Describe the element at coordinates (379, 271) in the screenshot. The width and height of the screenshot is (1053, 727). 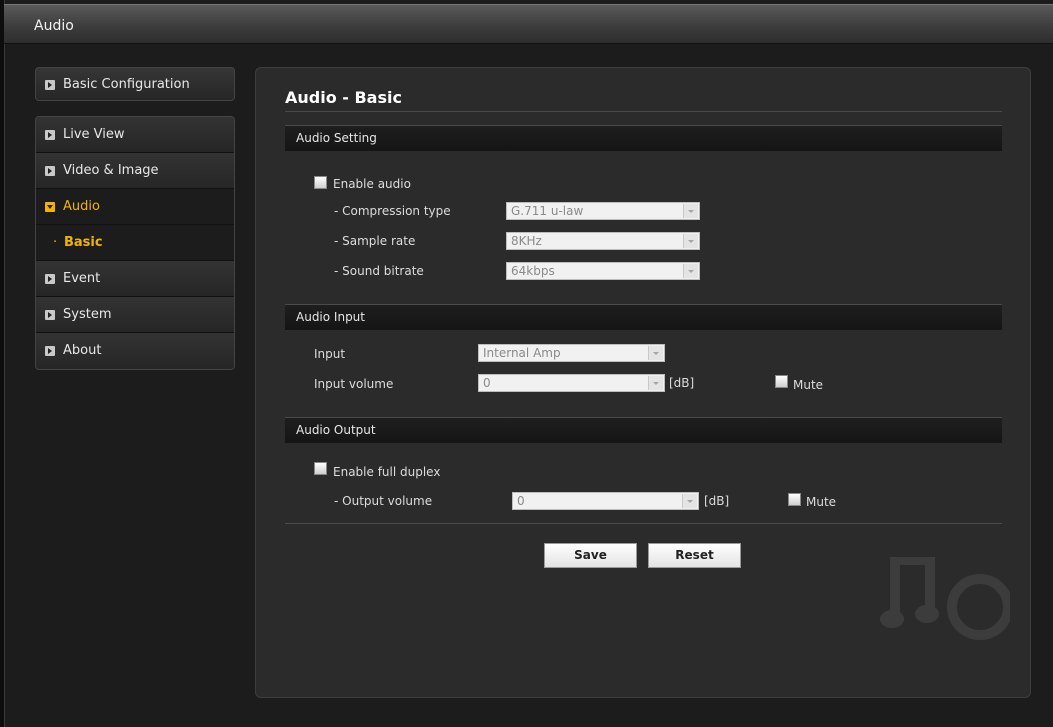
I see `sound-bitrate-label: - Sound bitrate` at that location.